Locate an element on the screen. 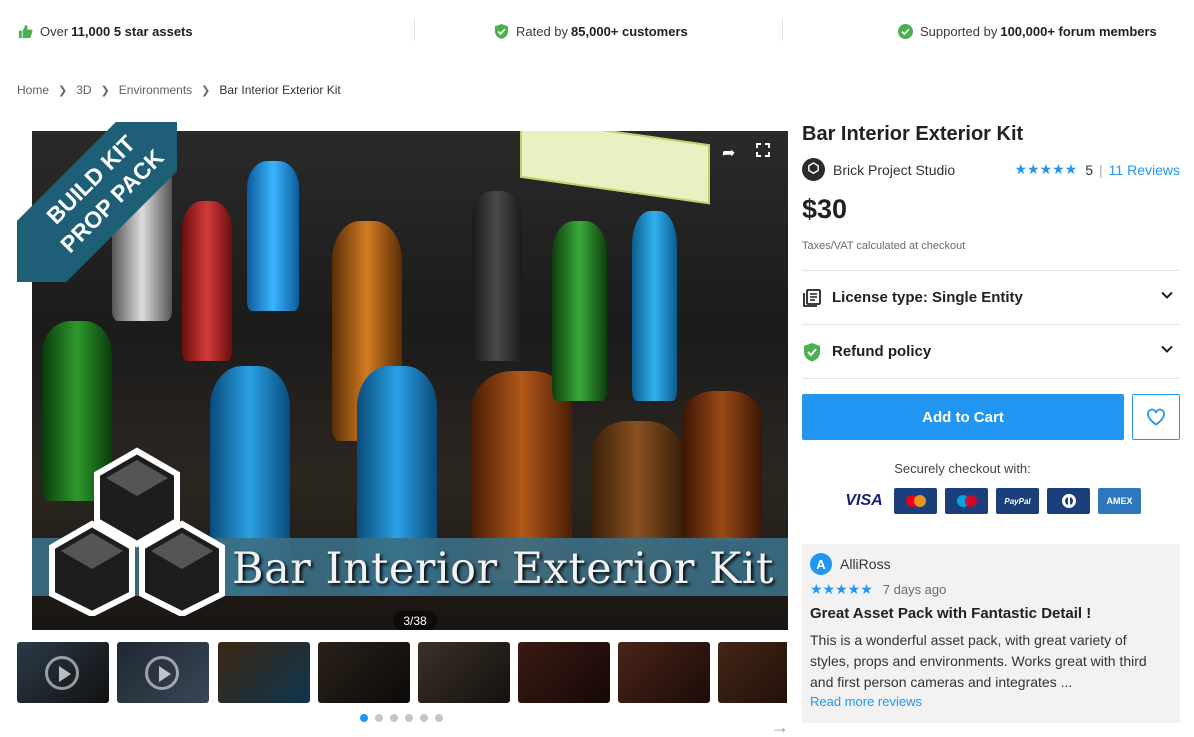  carousel-dots is located at coordinates (401, 718).